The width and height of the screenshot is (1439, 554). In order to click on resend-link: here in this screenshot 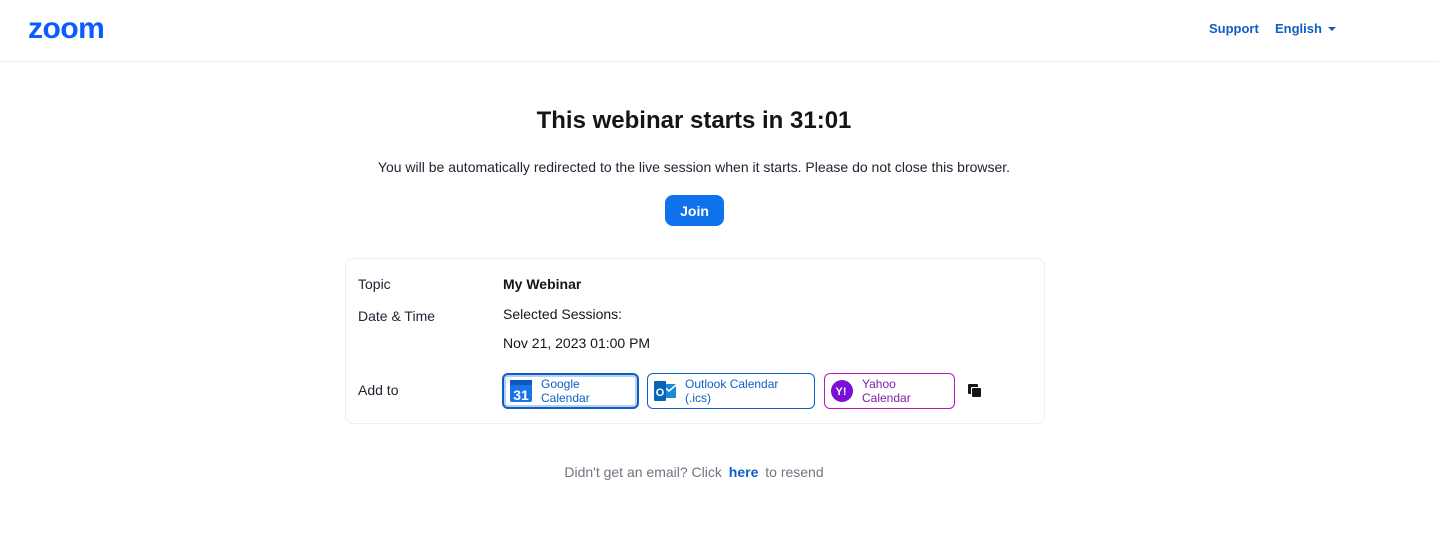, I will do `click(744, 472)`.